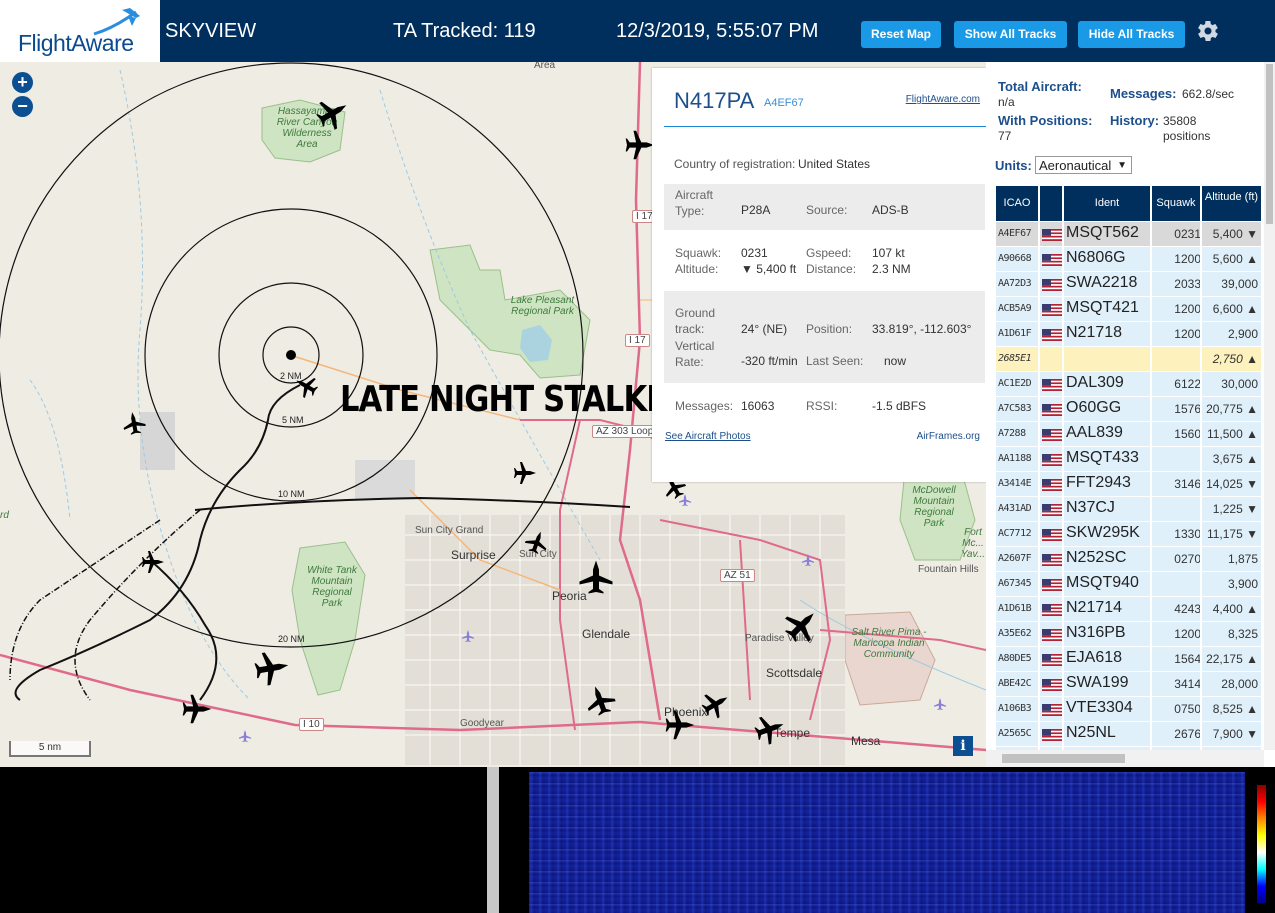 The height and width of the screenshot is (913, 1275). I want to click on row-ident: MSQT940, so click(1102, 582).